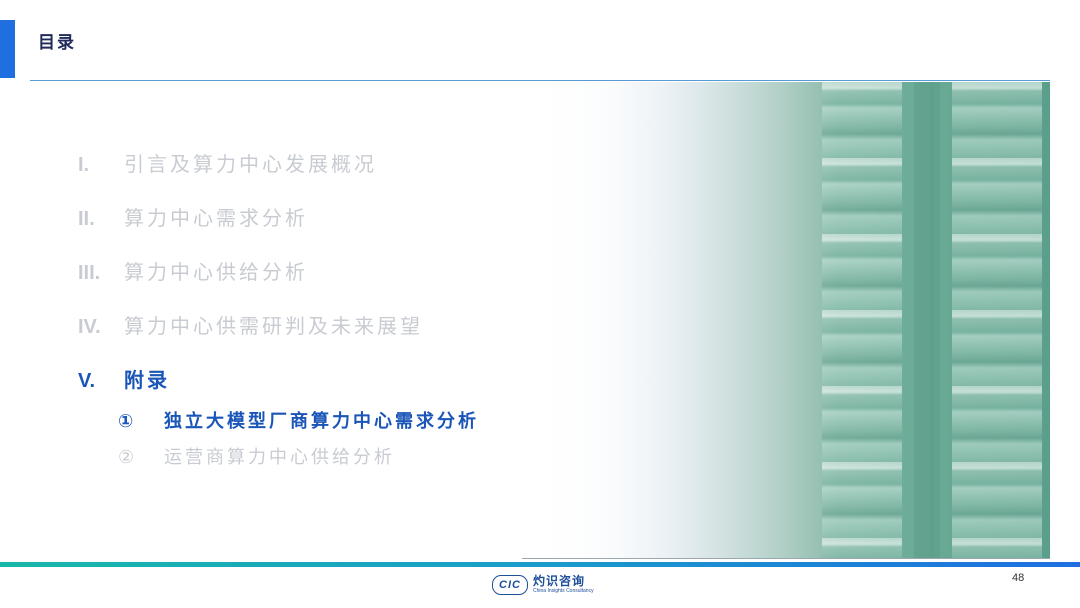 The image size is (1080, 608). Describe the element at coordinates (89, 273) in the screenshot. I see `toc-item-number: III.` at that location.